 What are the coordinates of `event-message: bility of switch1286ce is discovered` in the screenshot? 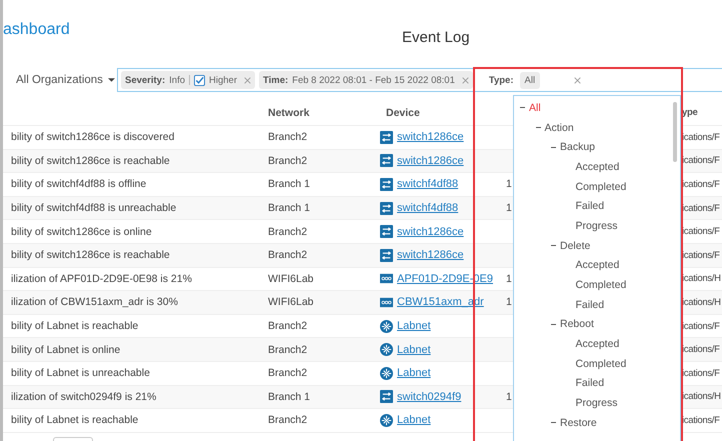 It's located at (92, 137).